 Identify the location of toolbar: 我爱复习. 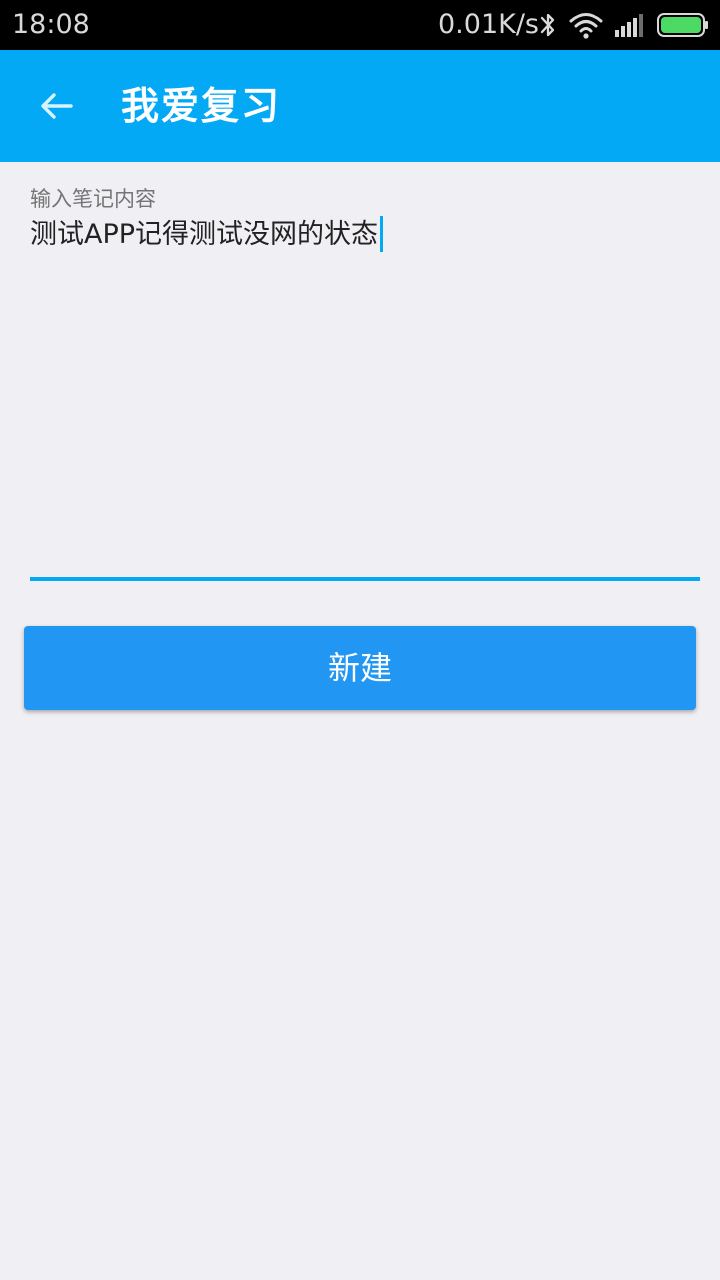
(360, 106).